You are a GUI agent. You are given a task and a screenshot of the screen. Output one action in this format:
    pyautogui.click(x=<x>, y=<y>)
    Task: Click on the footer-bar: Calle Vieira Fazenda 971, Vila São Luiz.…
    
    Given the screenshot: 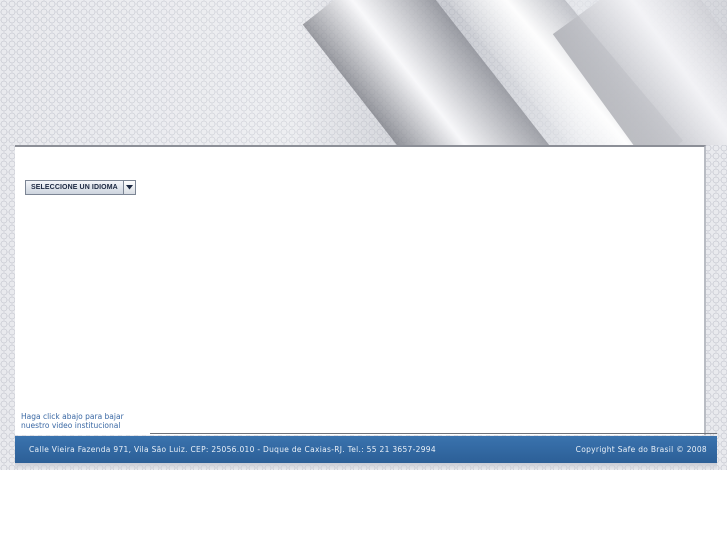 What is the action you would take?
    pyautogui.click(x=366, y=449)
    